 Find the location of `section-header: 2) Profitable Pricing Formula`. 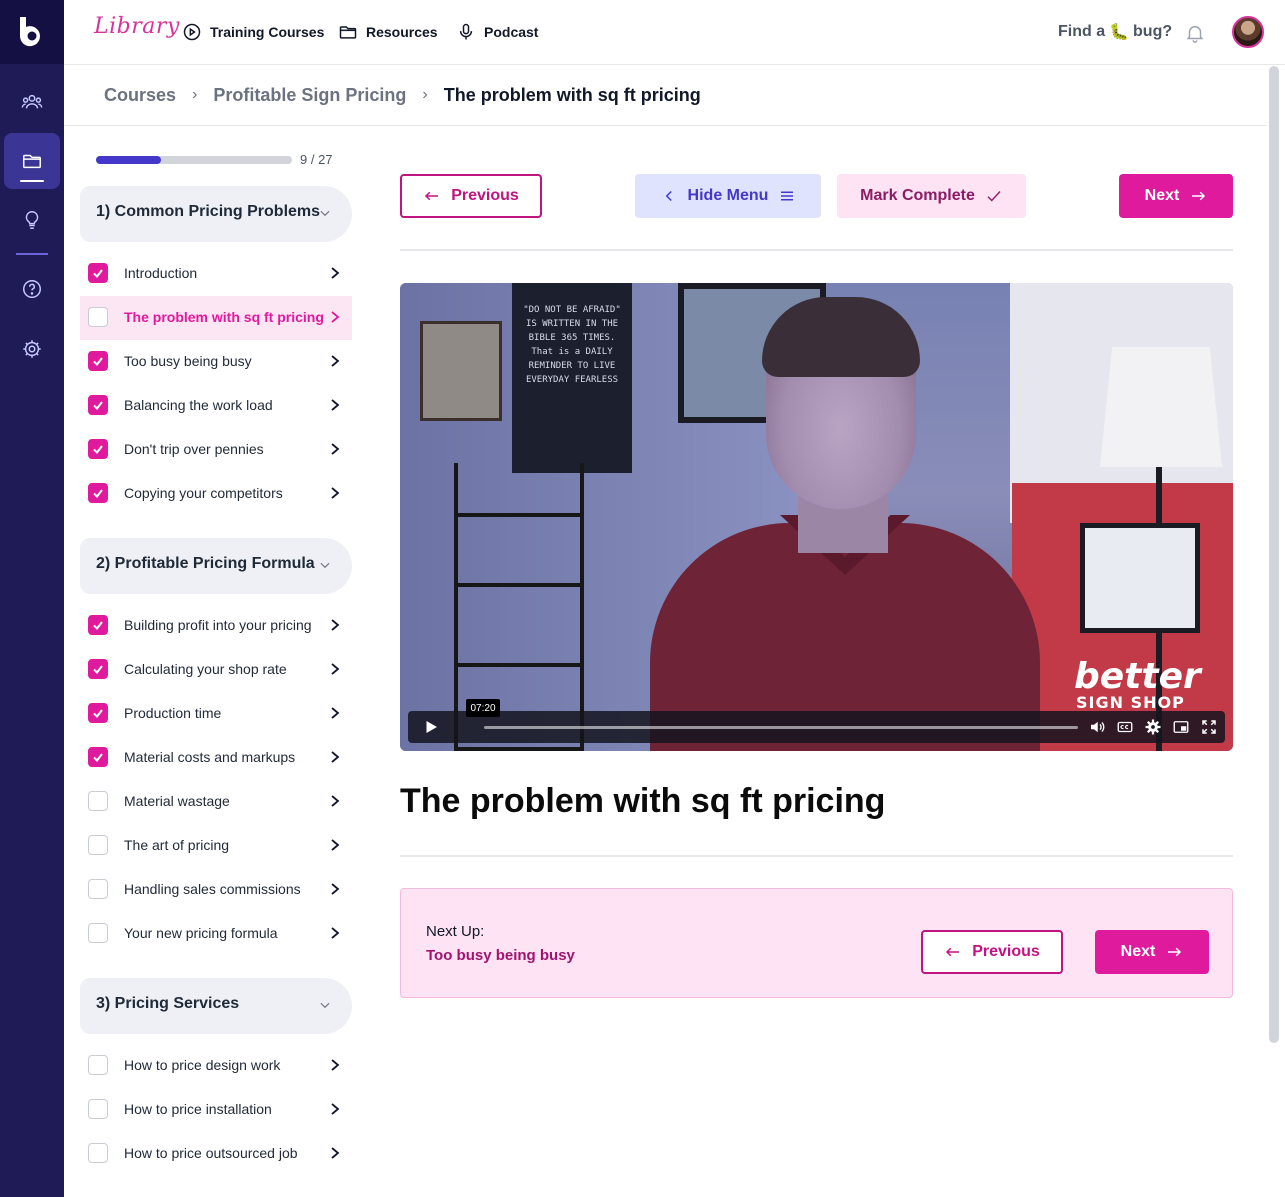

section-header: 2) Profitable Pricing Formula is located at coordinates (216, 566).